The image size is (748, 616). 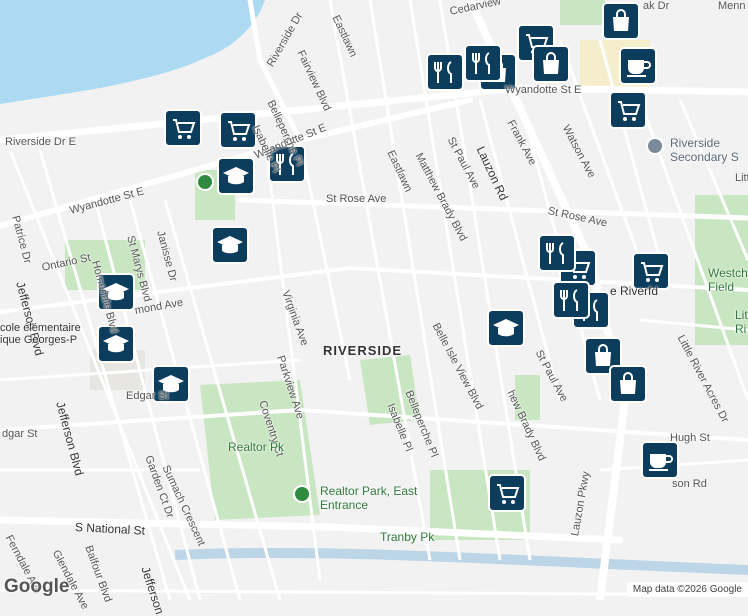 What do you see at coordinates (37, 586) in the screenshot?
I see `google-logo: Google` at bounding box center [37, 586].